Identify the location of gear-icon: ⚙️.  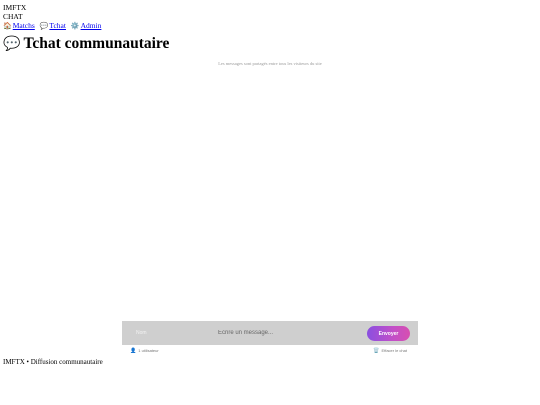
(75, 26).